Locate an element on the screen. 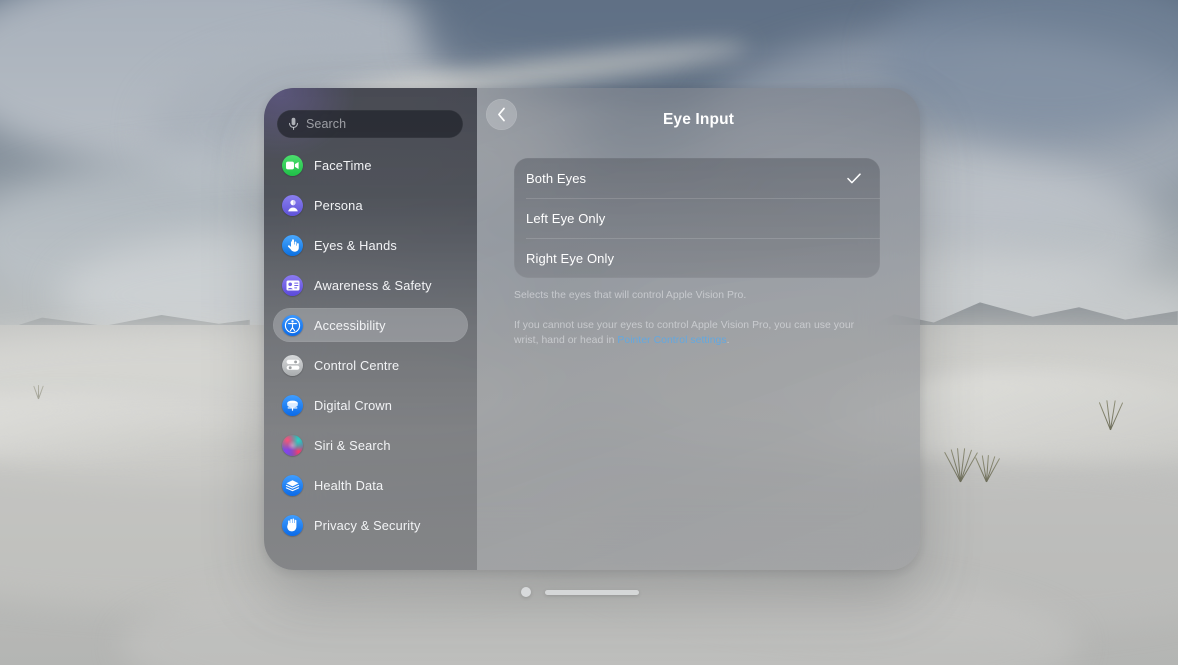 The width and height of the screenshot is (1178, 665). siri-icon is located at coordinates (292, 445).